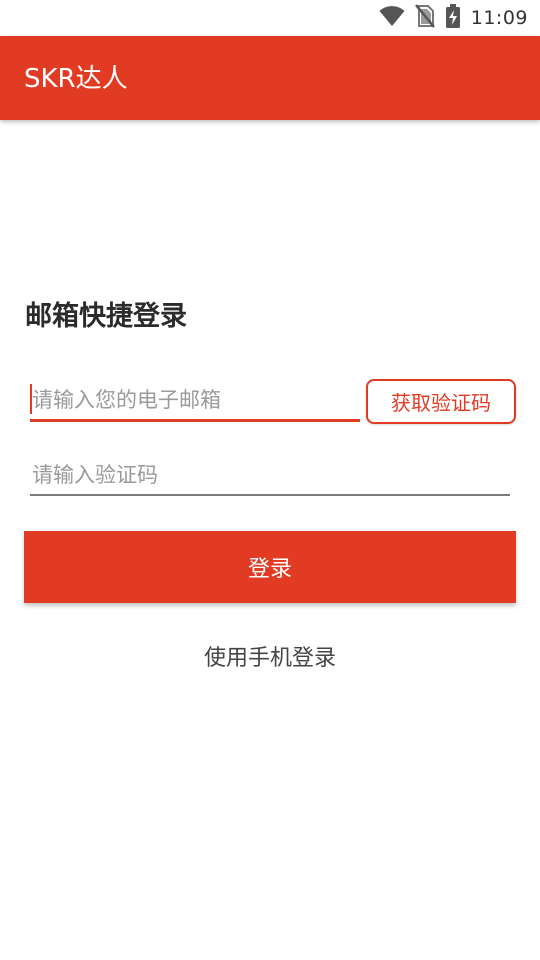 Image resolution: width=540 pixels, height=960 pixels. I want to click on verification-code-field, so click(270, 476).